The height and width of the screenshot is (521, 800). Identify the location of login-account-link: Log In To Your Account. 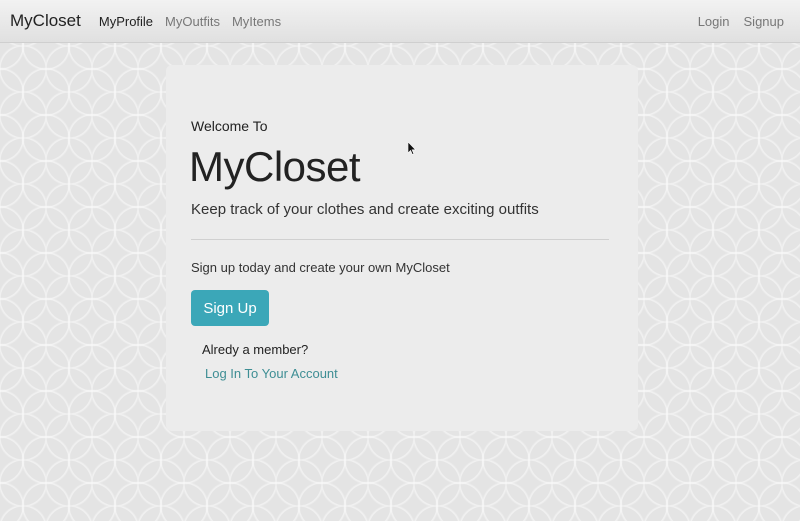
(271, 373).